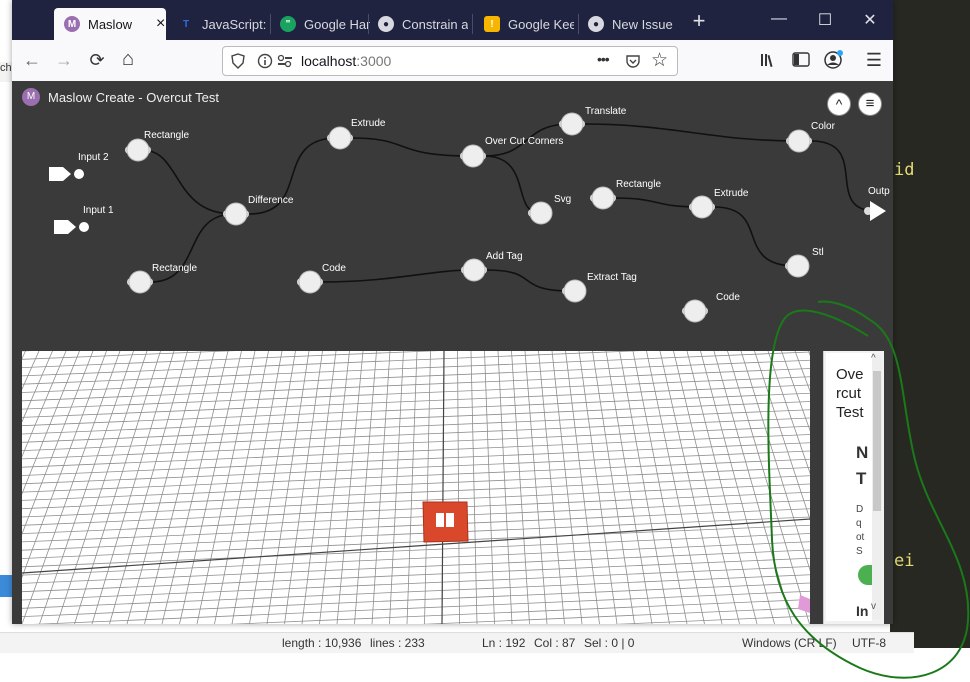 The width and height of the screenshot is (970, 682). I want to click on annotation-overlay, so click(868, 489).